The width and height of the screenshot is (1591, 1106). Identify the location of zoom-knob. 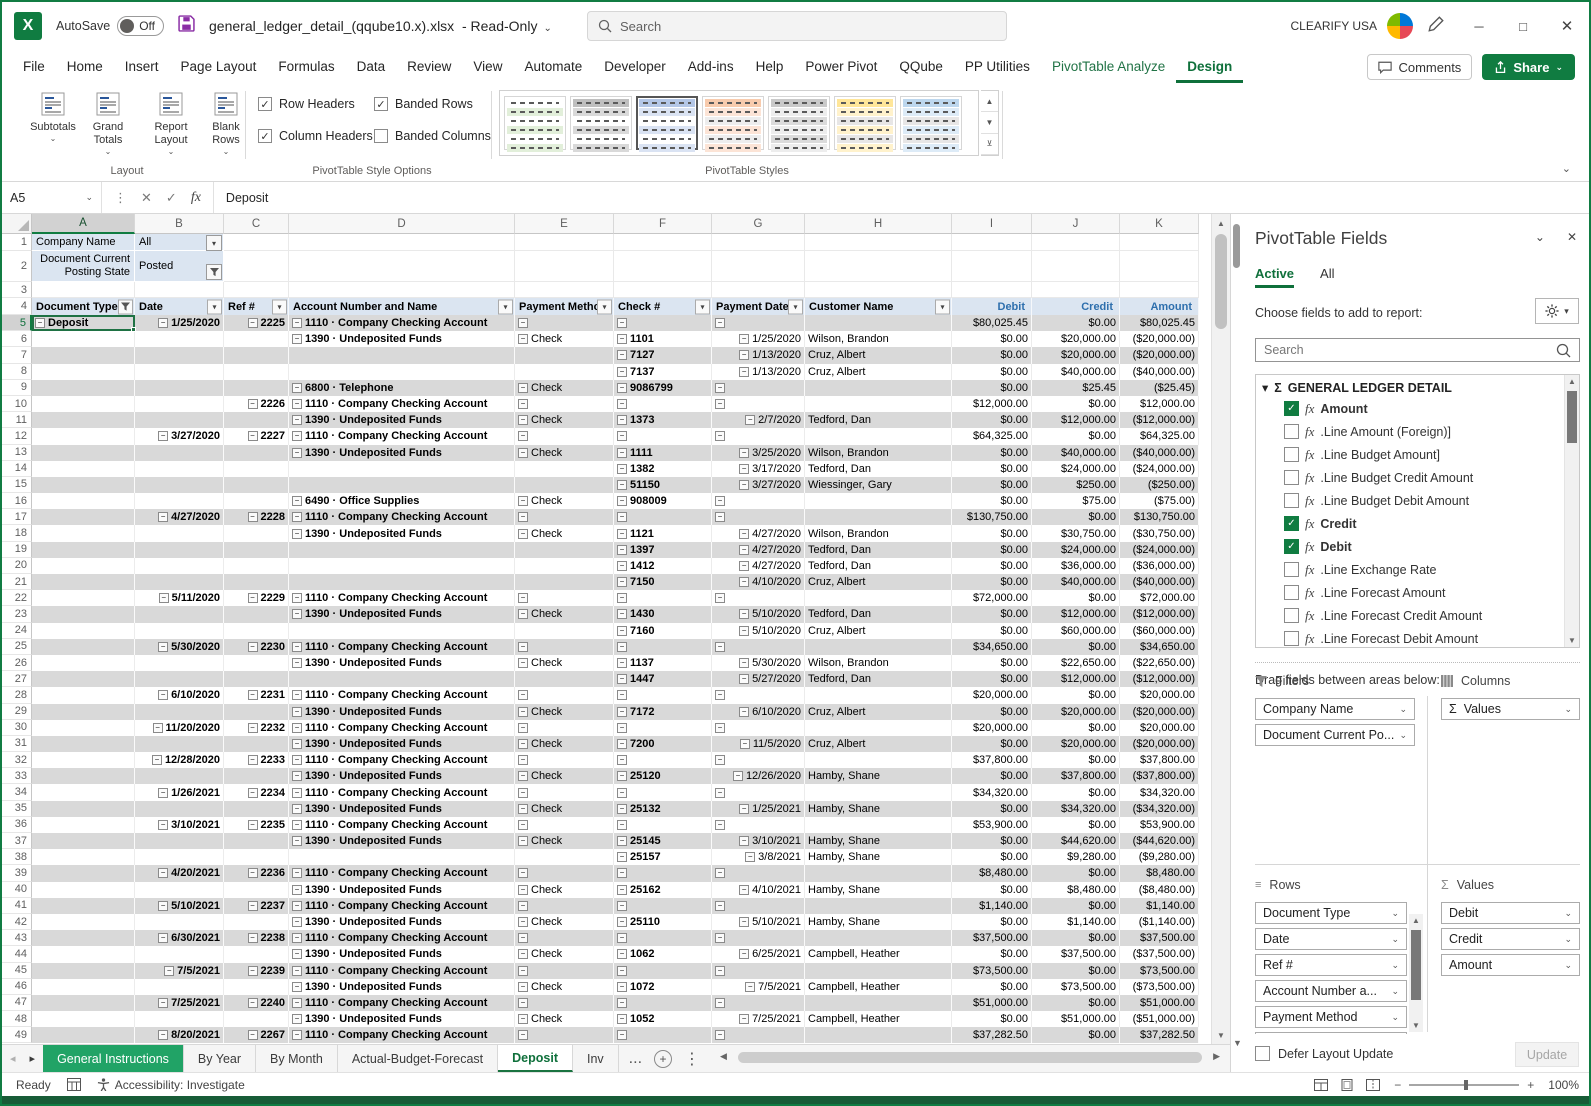
(1466, 1084).